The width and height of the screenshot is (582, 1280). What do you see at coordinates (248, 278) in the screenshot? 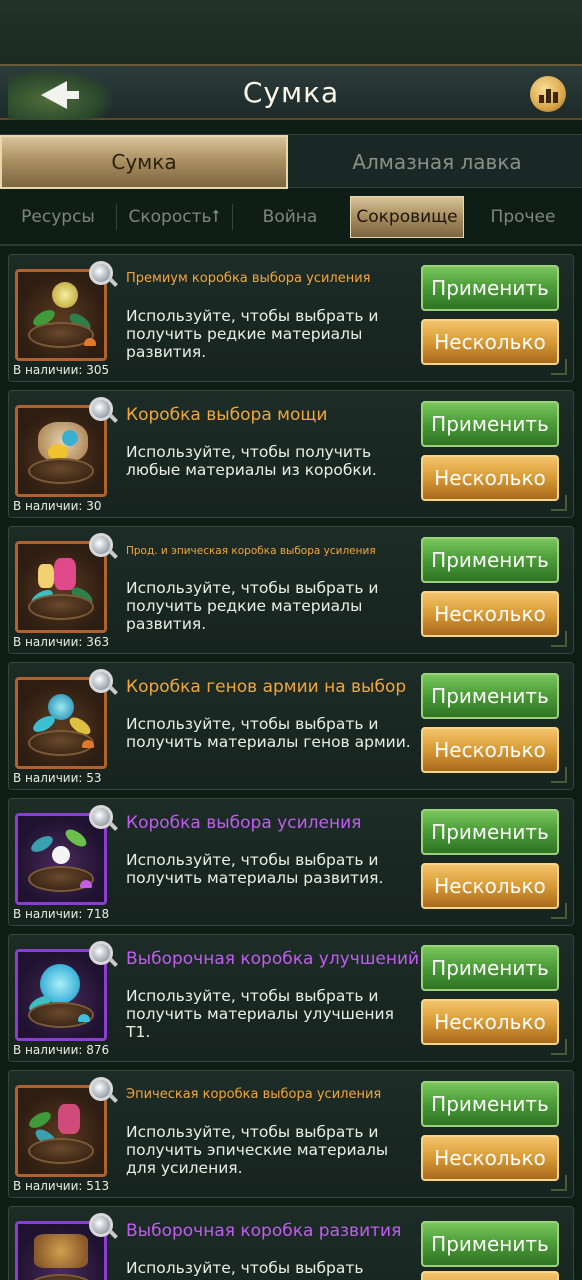
I see `item-title: Премиум коробка выбора усиления` at bounding box center [248, 278].